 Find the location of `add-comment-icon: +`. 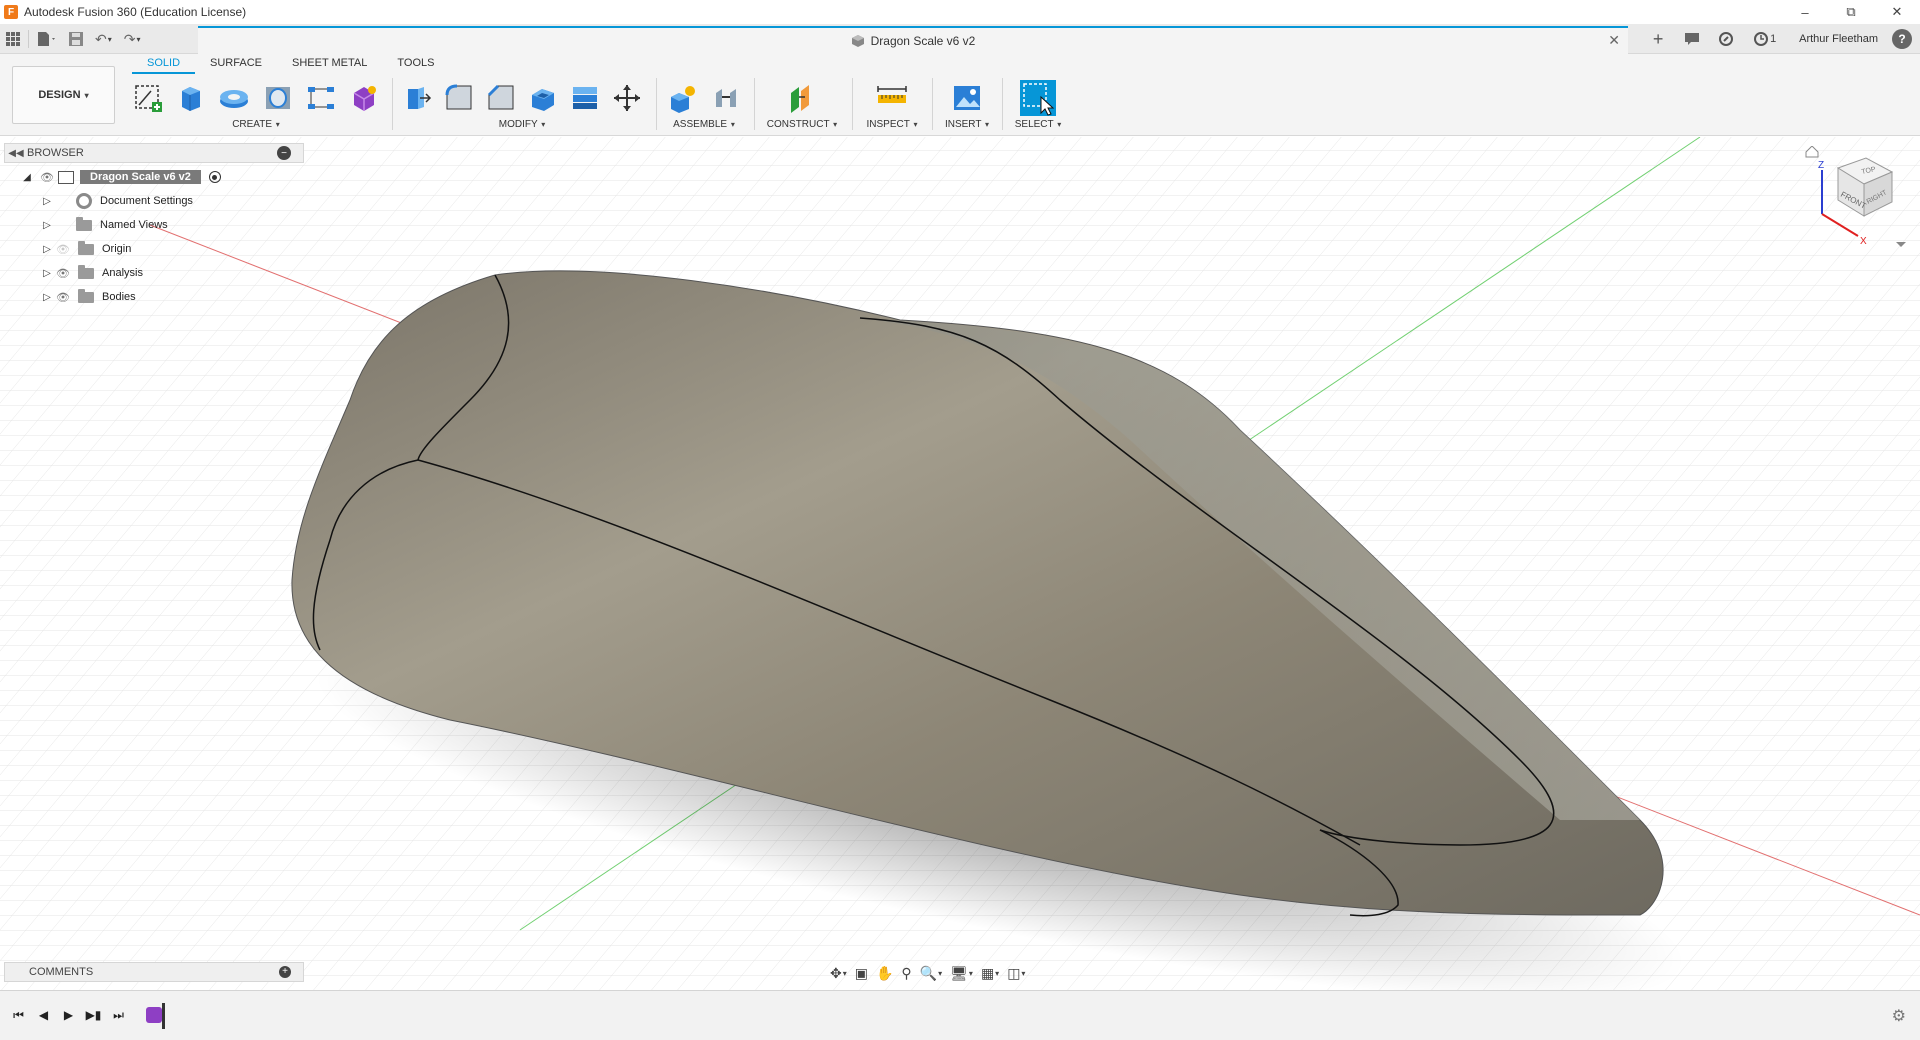

add-comment-icon: + is located at coordinates (285, 972).